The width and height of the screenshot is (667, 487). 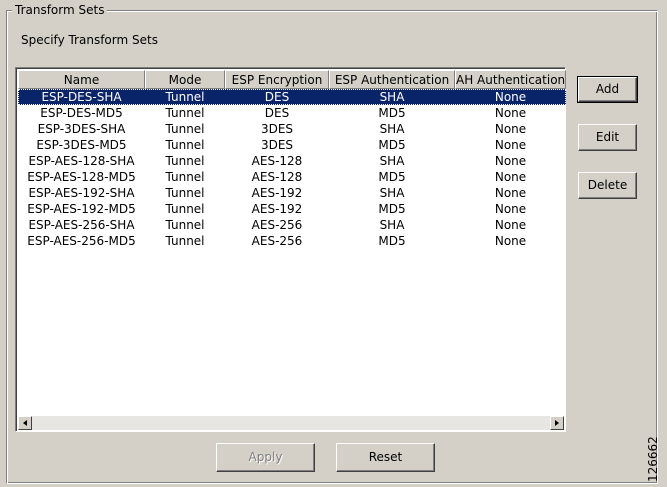 What do you see at coordinates (510, 79) in the screenshot?
I see `column-header-ah-authentication: AH Authentication` at bounding box center [510, 79].